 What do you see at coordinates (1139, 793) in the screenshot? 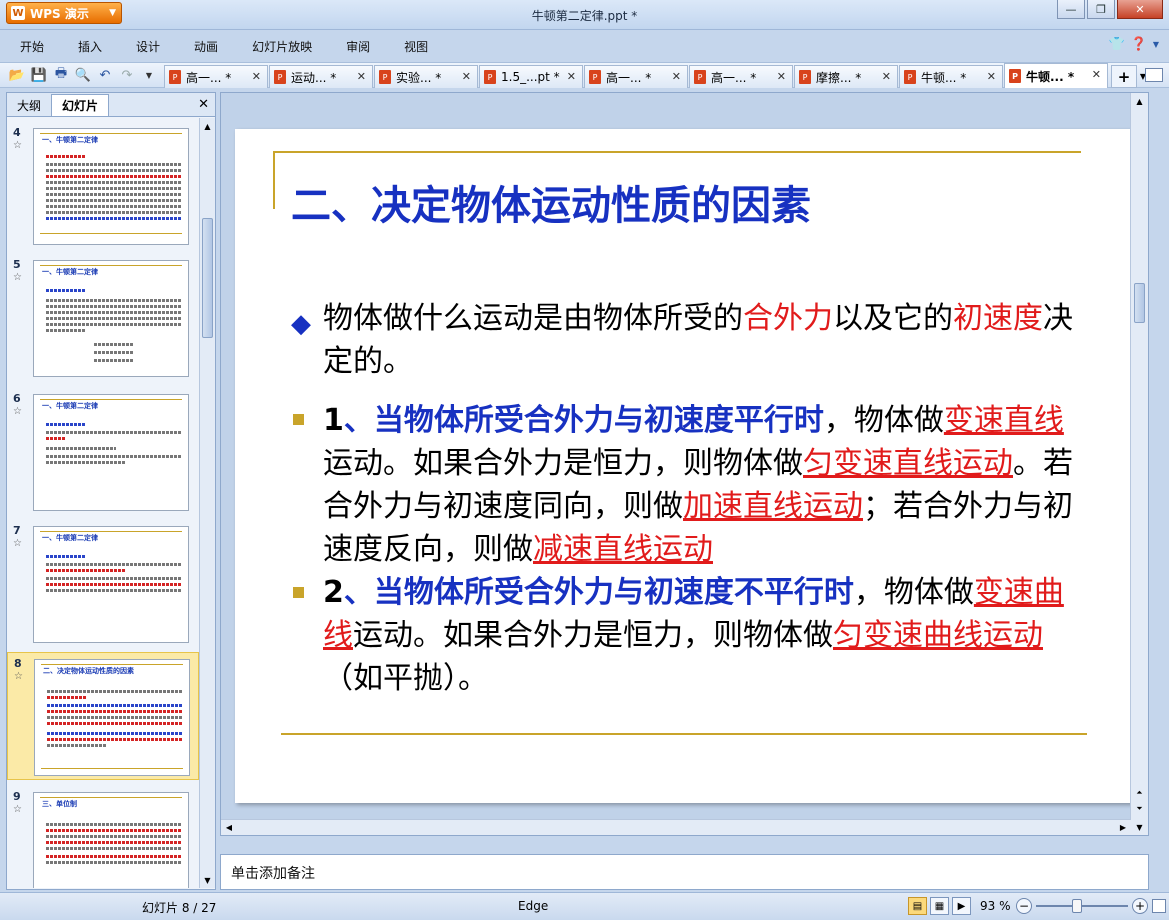
I see `prev-slide-icon: ⏶` at bounding box center [1139, 793].